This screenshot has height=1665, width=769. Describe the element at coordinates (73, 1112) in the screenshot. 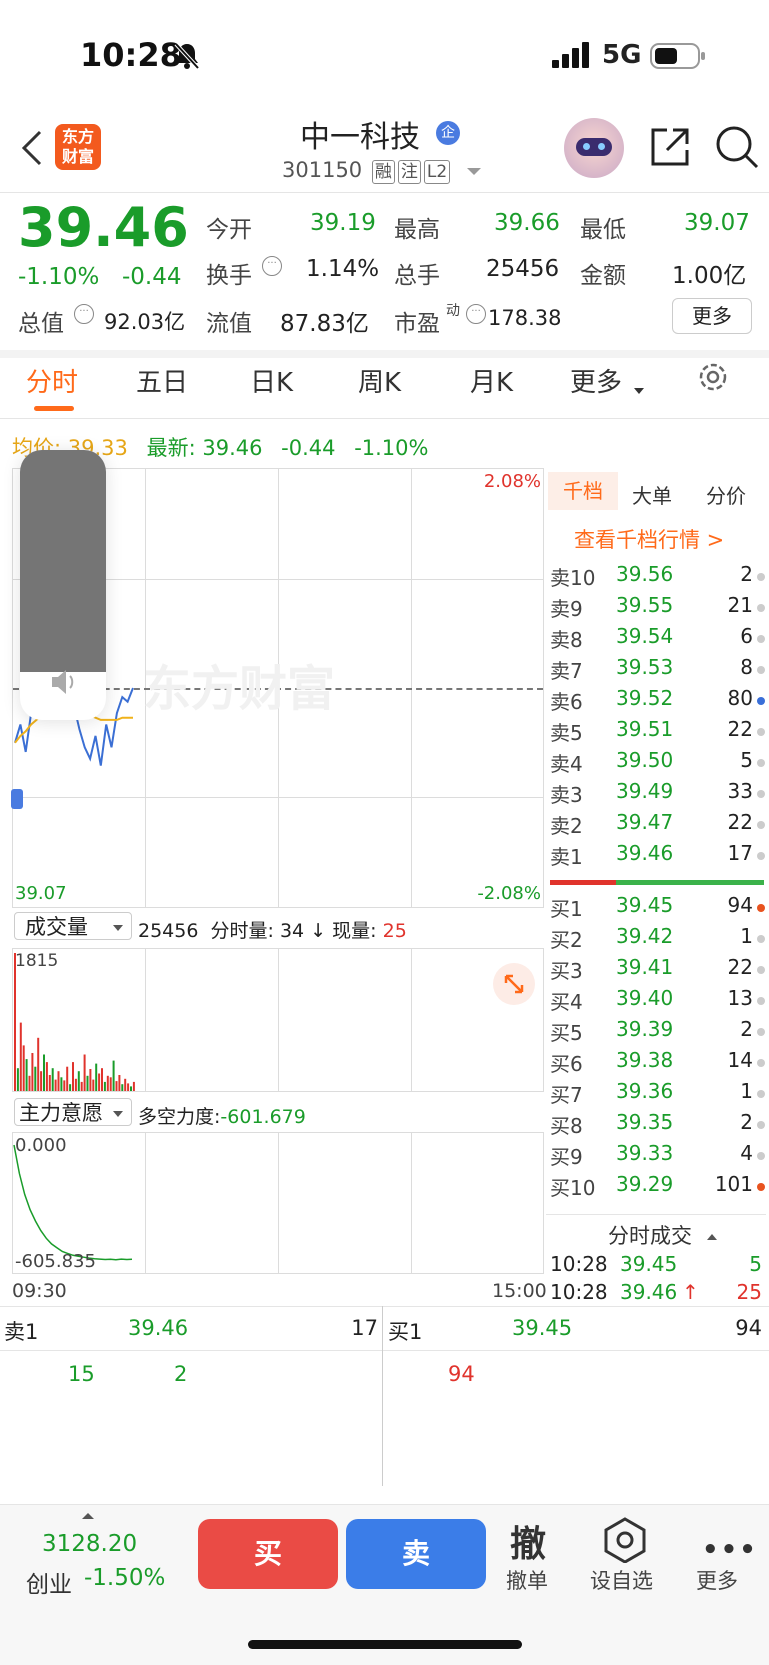

I see `intent-selector: 主力意愿` at that location.